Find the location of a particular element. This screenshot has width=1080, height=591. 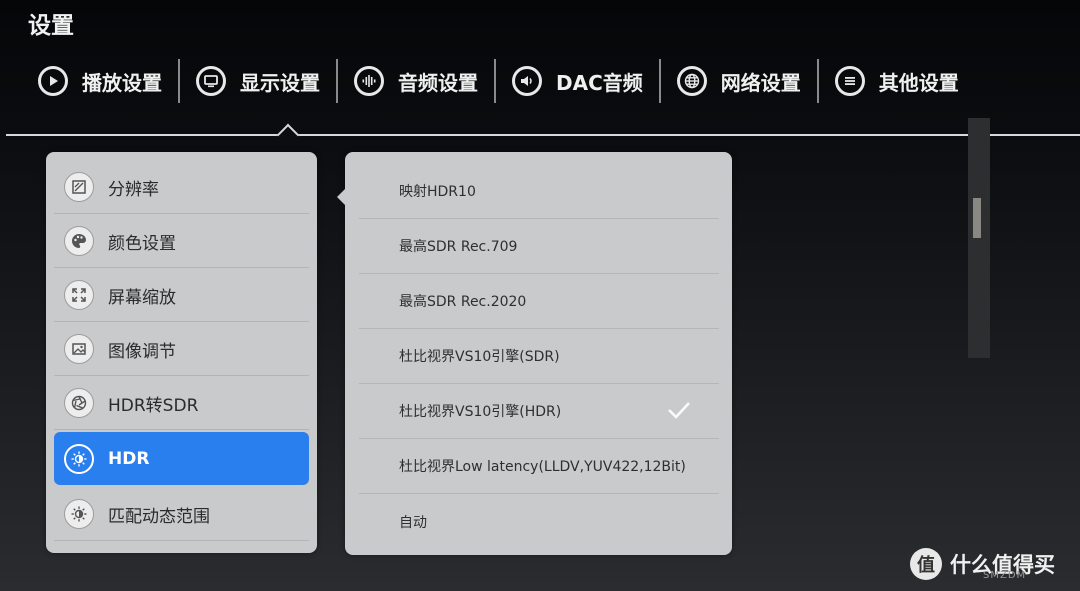

tab-playback-settings: 播放设置 is located at coordinates (100, 81).